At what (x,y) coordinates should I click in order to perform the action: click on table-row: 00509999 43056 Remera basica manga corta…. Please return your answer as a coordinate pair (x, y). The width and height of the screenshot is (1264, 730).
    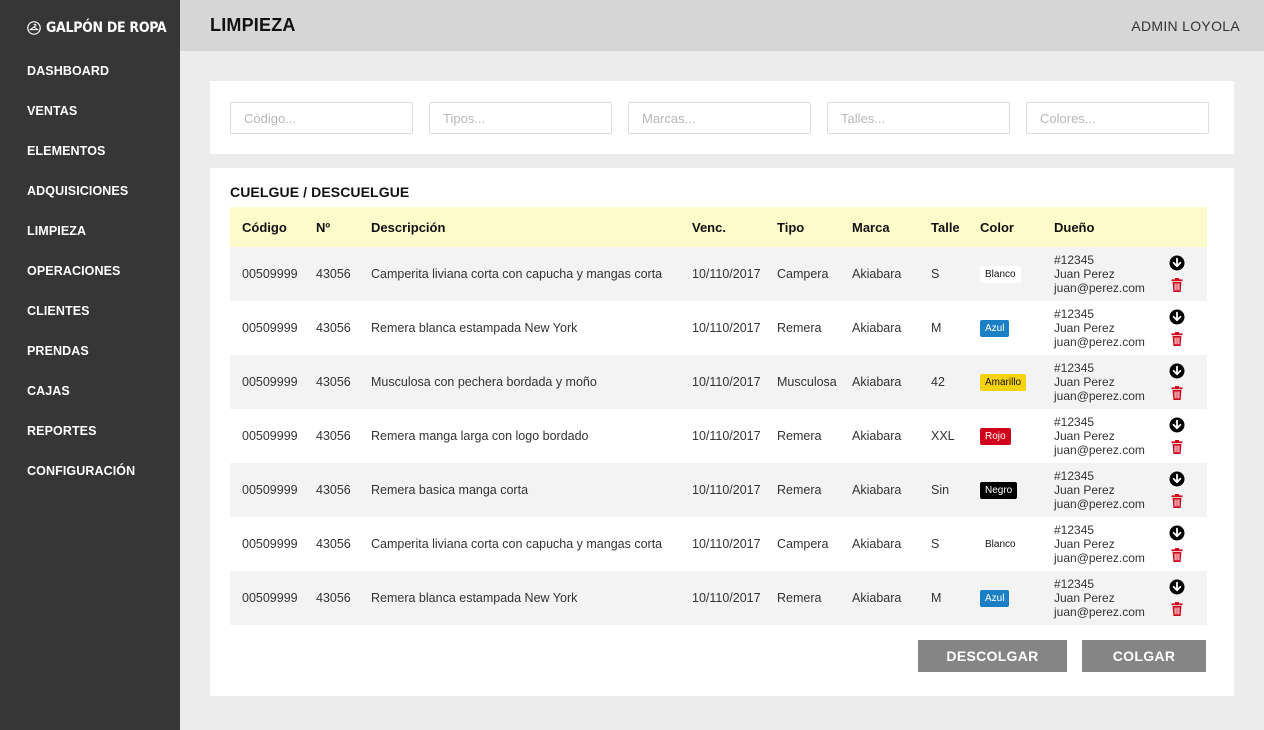
    Looking at the image, I should click on (718, 490).